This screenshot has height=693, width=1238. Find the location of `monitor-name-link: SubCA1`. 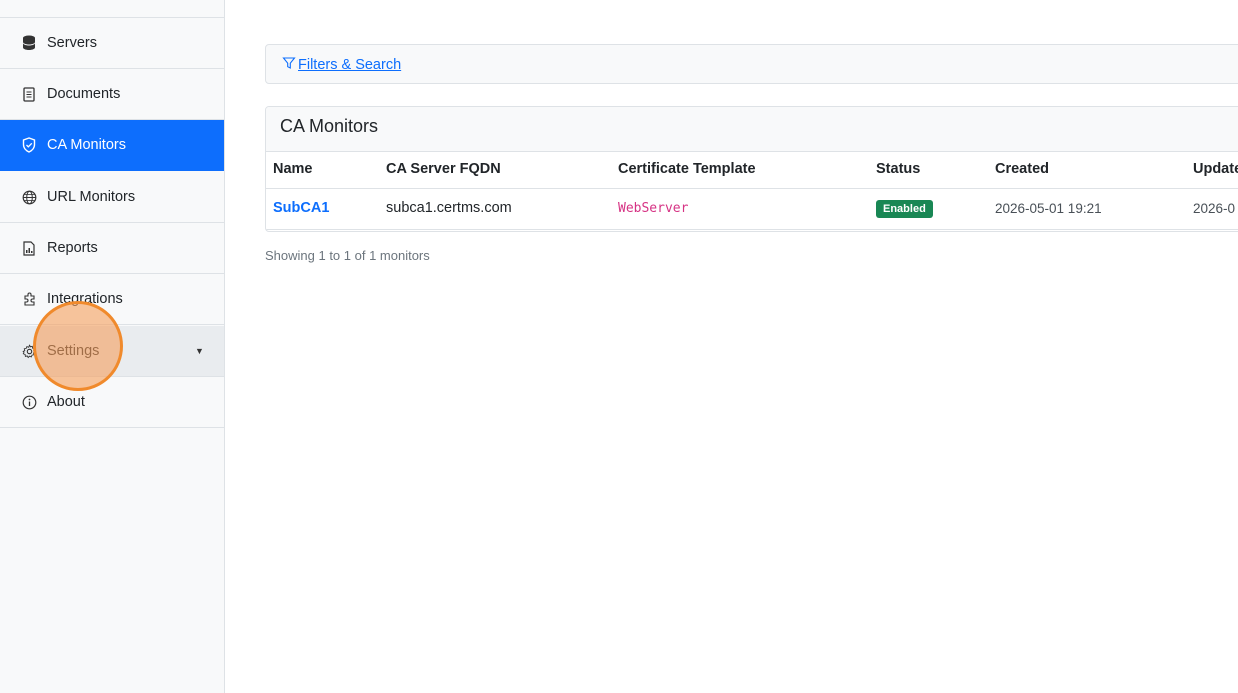

monitor-name-link: SubCA1 is located at coordinates (301, 208).